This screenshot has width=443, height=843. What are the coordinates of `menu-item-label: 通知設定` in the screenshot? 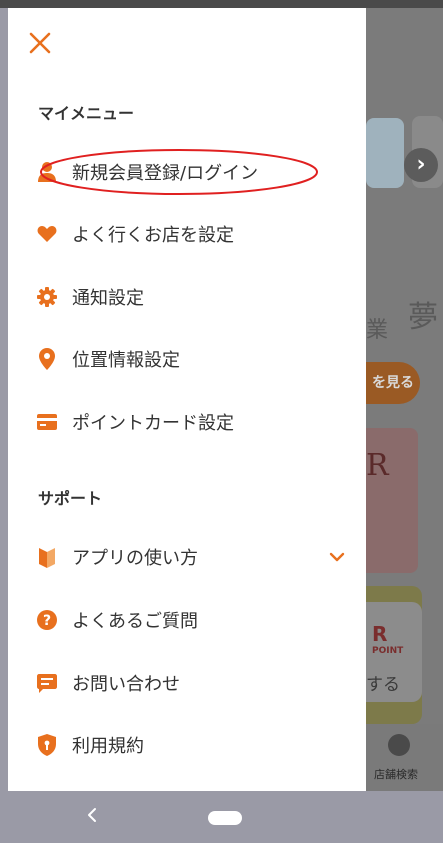 It's located at (108, 298).